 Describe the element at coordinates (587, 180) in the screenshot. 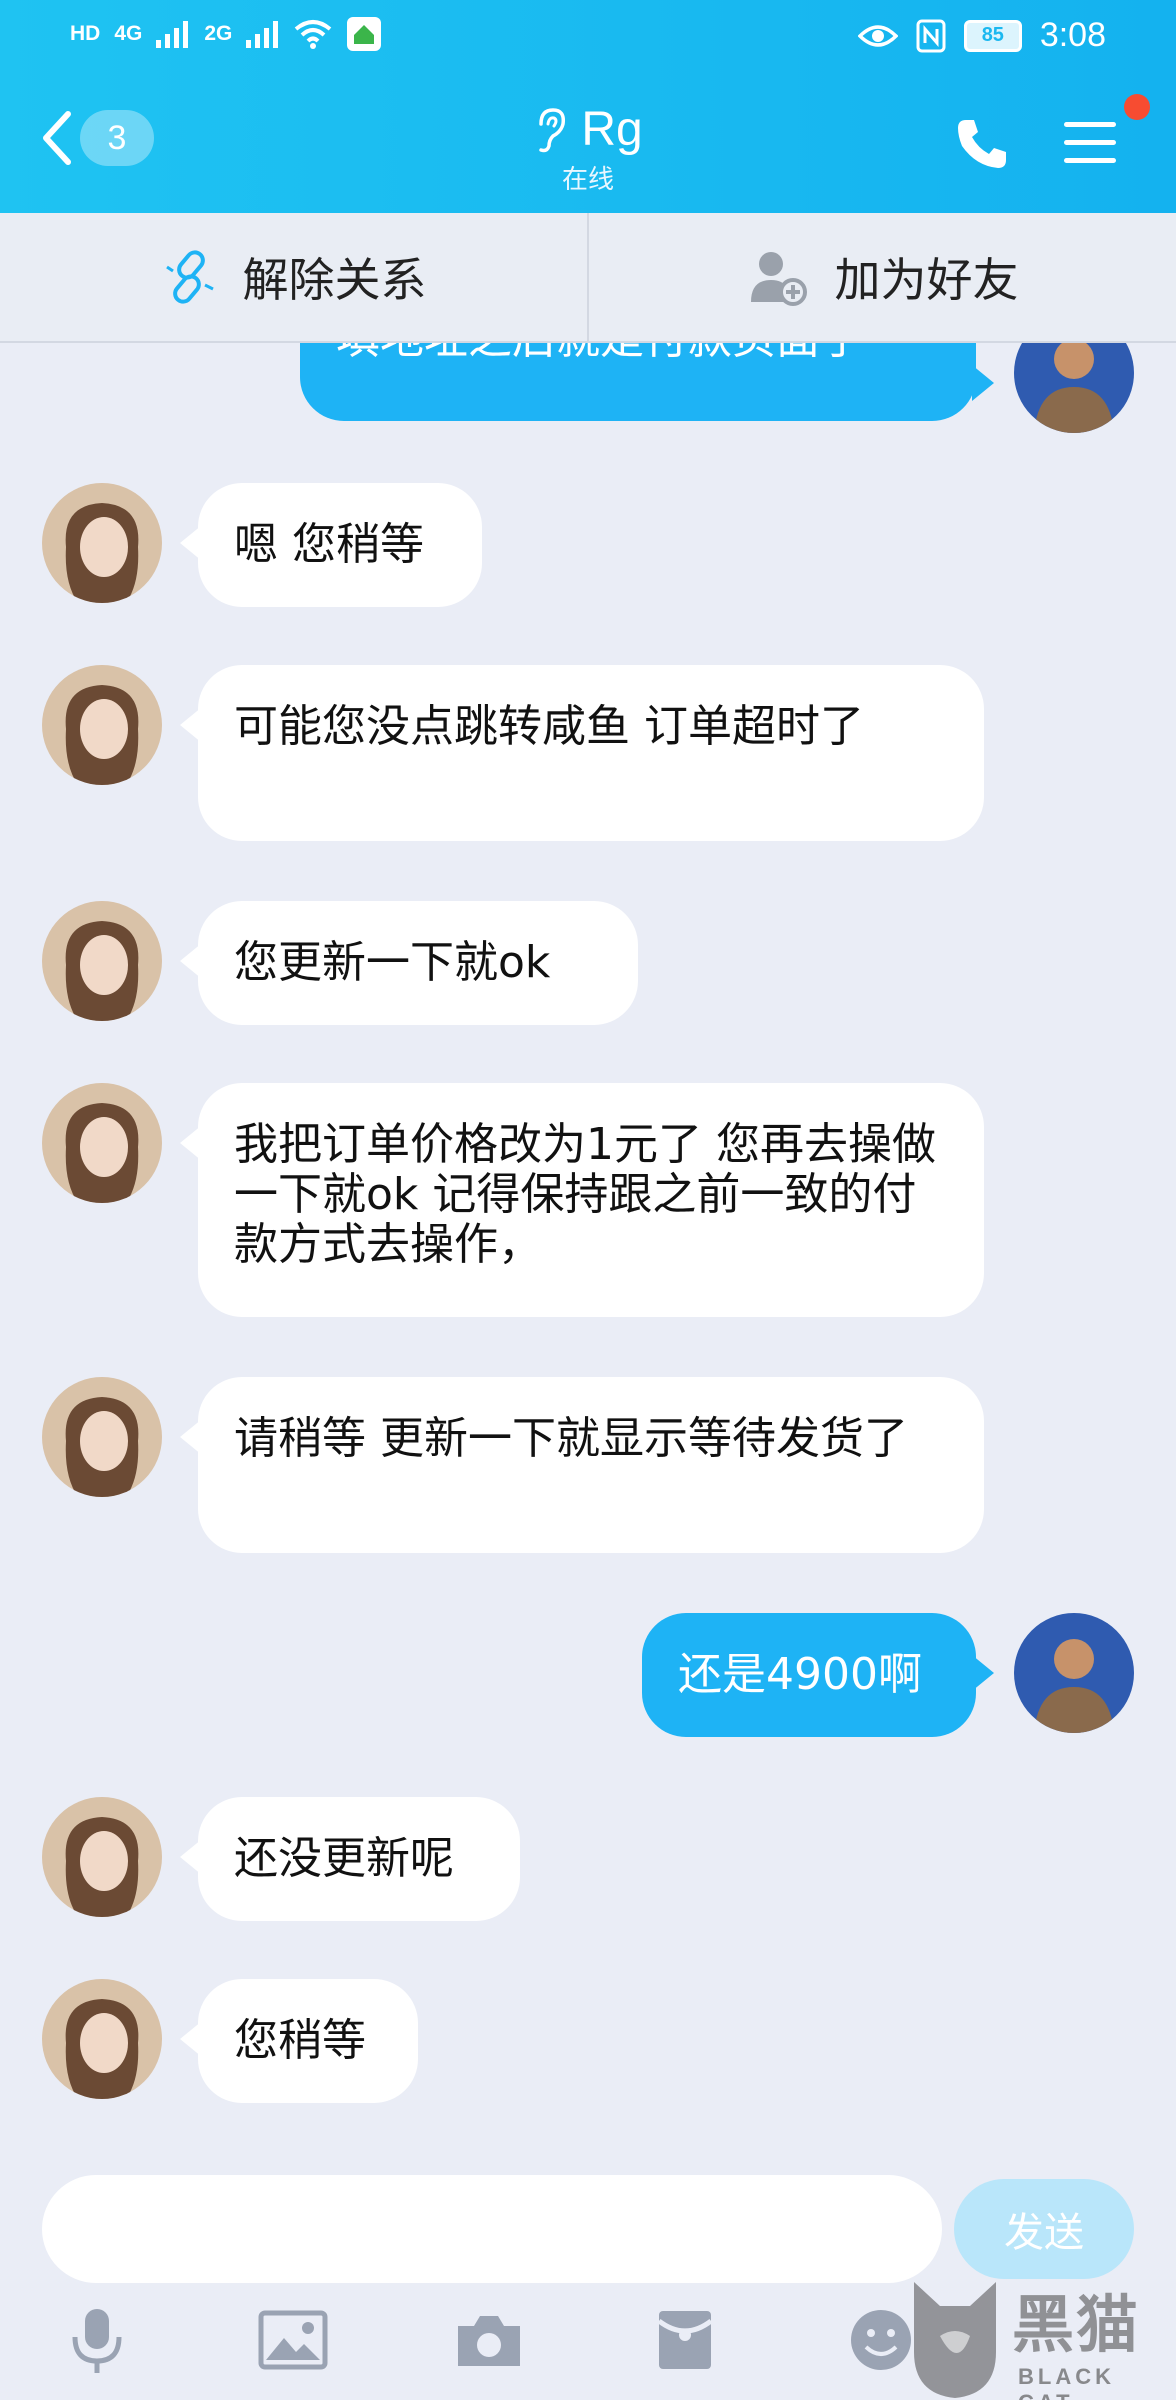

I see `online-status: 在线` at that location.